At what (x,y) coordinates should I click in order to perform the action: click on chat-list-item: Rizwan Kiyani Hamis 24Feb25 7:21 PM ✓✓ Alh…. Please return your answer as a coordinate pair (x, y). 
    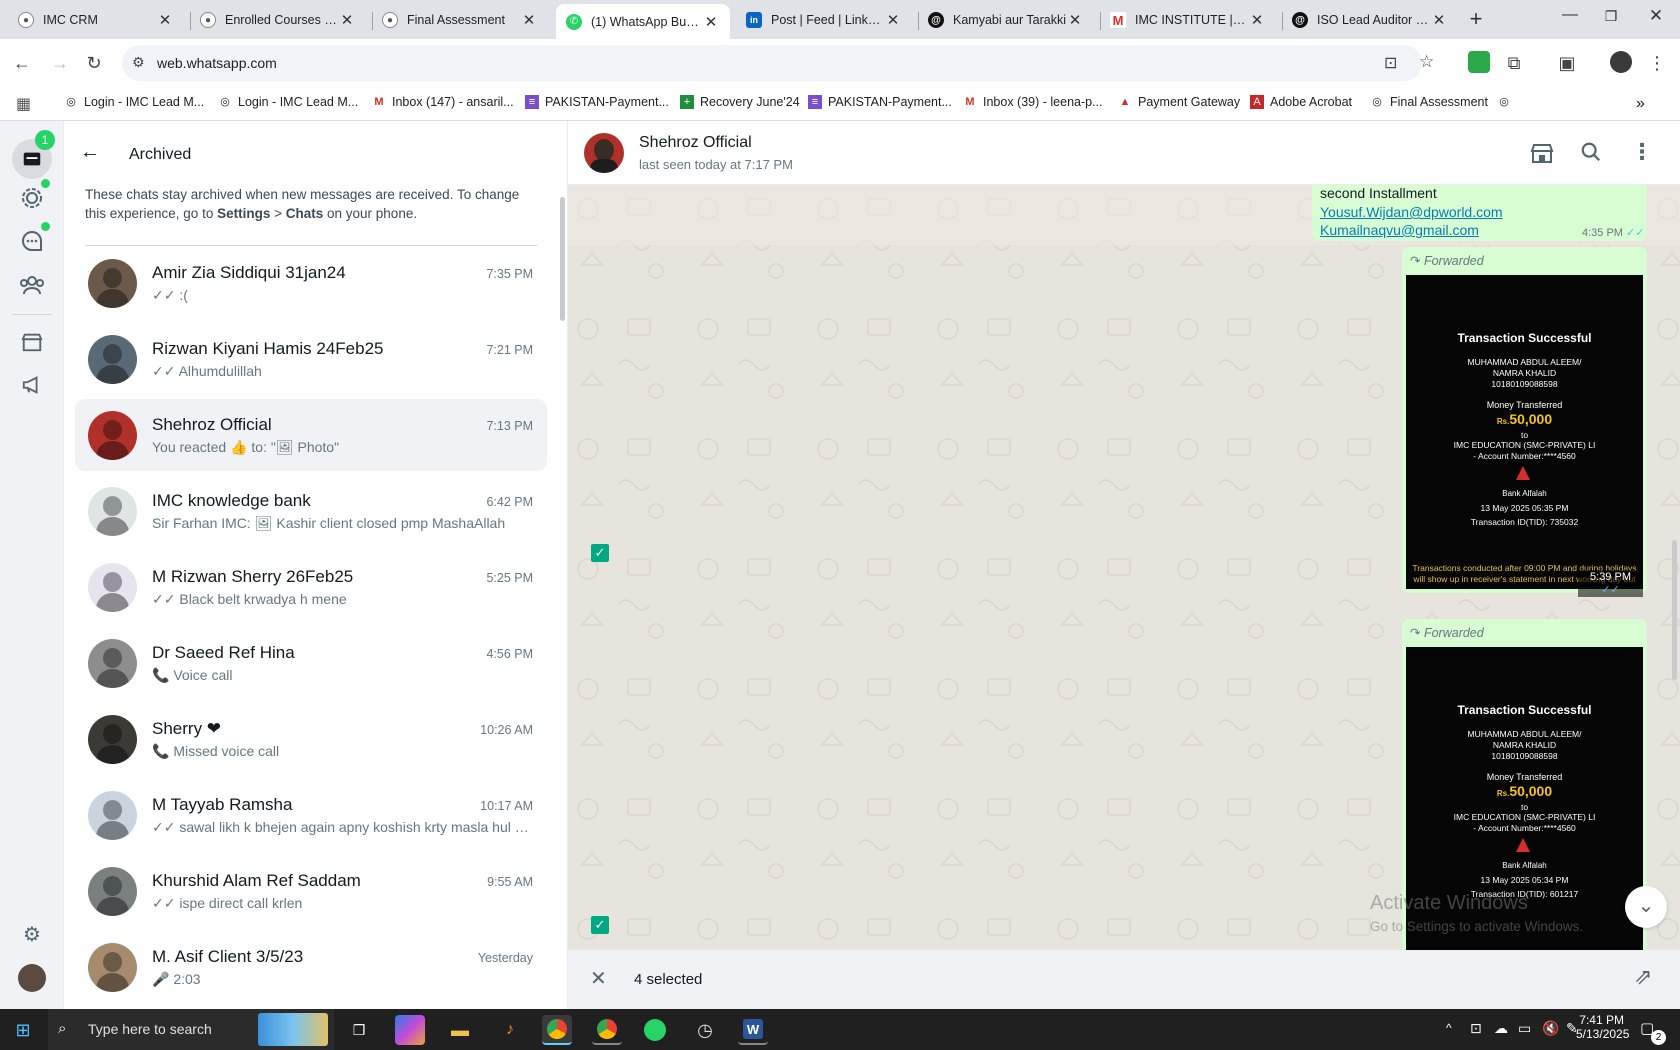
    Looking at the image, I should click on (311, 359).